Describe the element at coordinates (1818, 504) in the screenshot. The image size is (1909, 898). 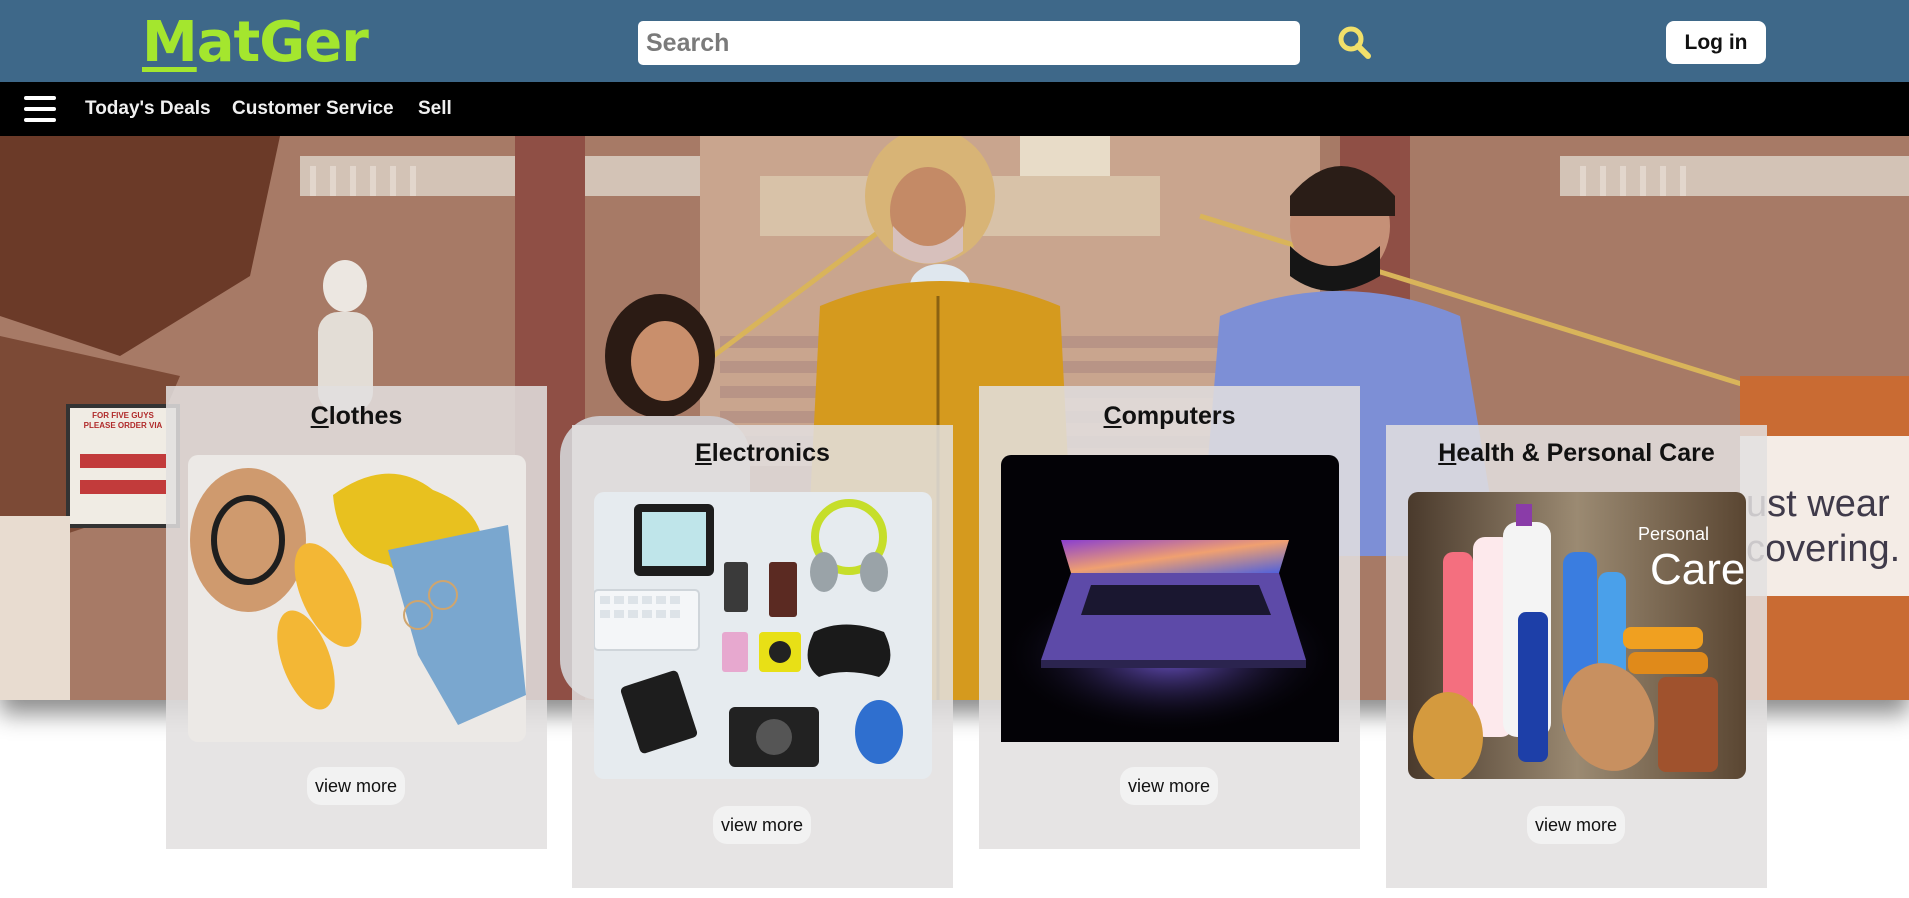
I see `wall-sign-line-1: ust wear` at that location.